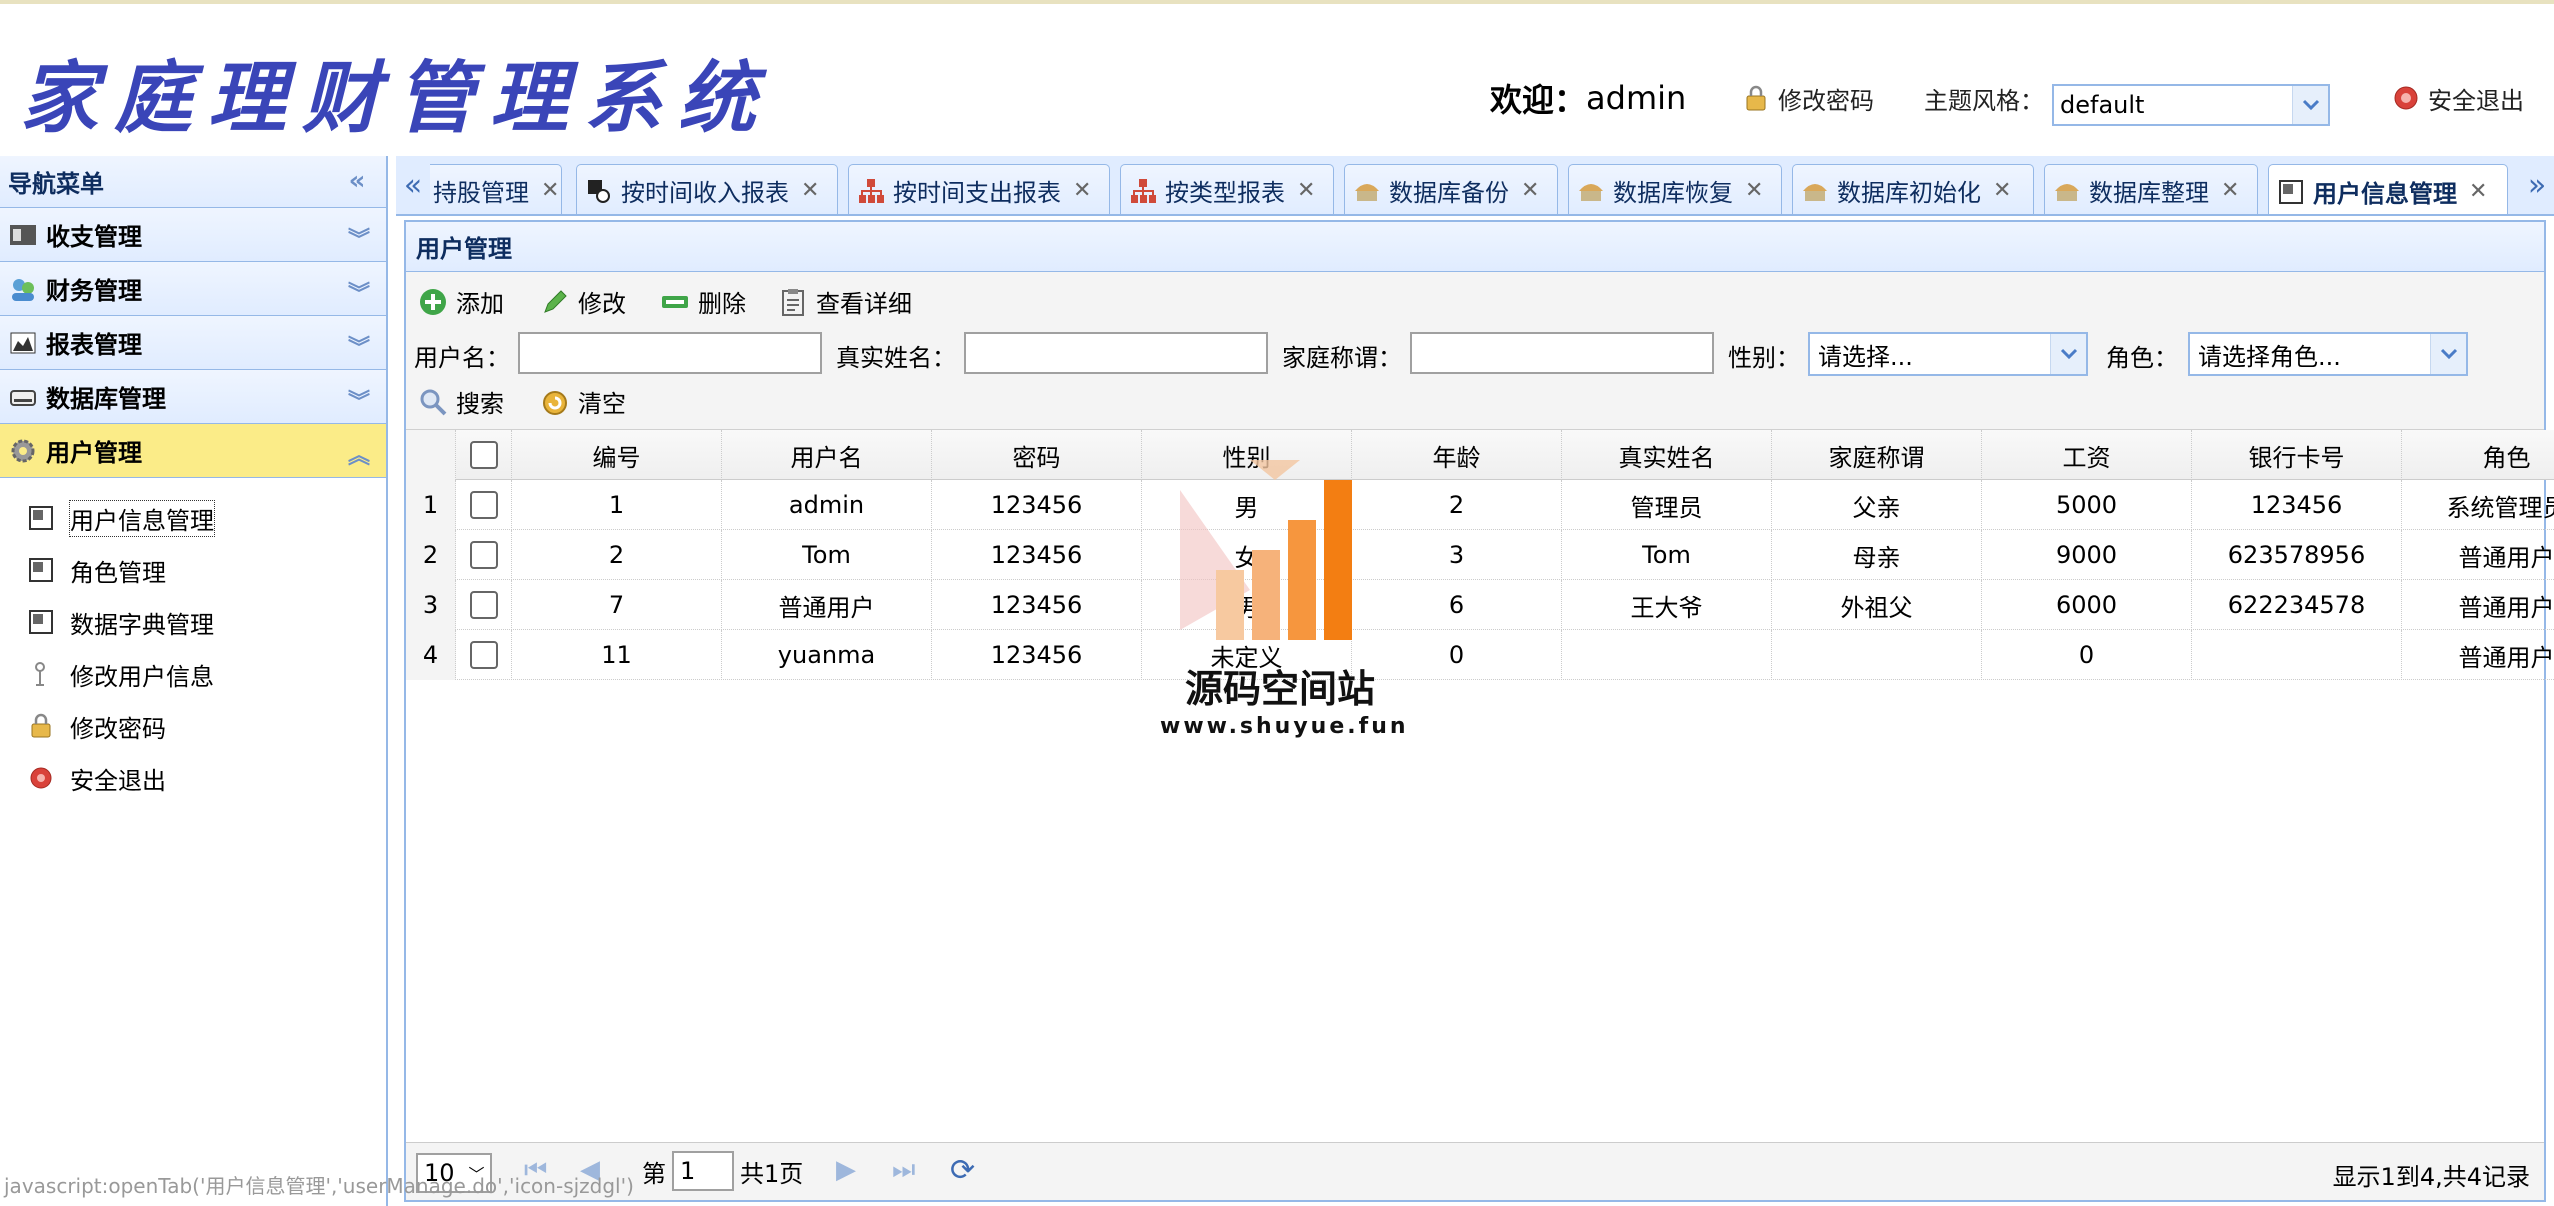 The width and height of the screenshot is (2554, 1206). What do you see at coordinates (1480, 605) in the screenshot?
I see `table-row: 3 7 普通用户 123456 男 6 王大爷 外祖父 6000 622234578 普通用户` at bounding box center [1480, 605].